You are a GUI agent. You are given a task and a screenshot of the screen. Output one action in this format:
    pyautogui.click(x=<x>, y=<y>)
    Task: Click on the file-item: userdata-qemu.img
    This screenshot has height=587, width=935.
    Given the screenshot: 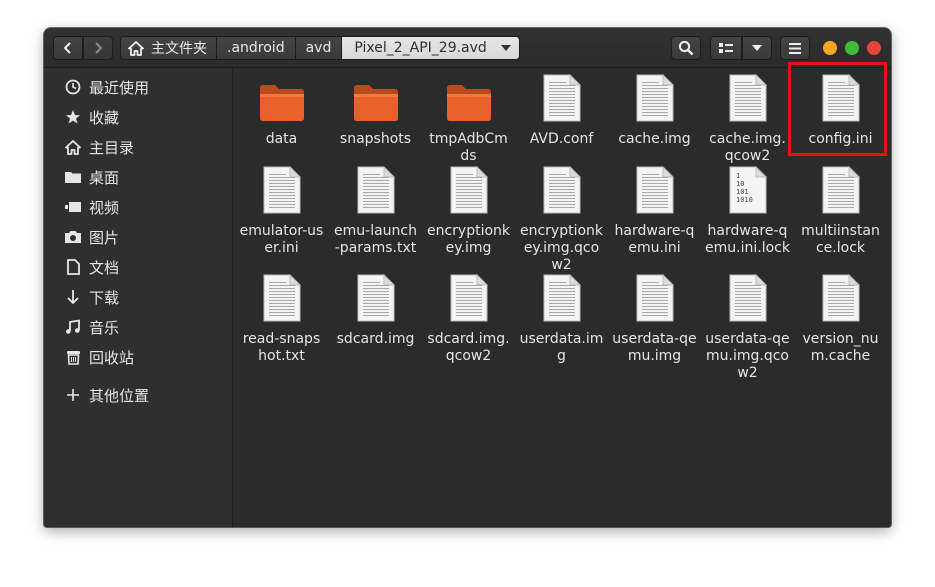 What is the action you would take?
    pyautogui.click(x=654, y=319)
    